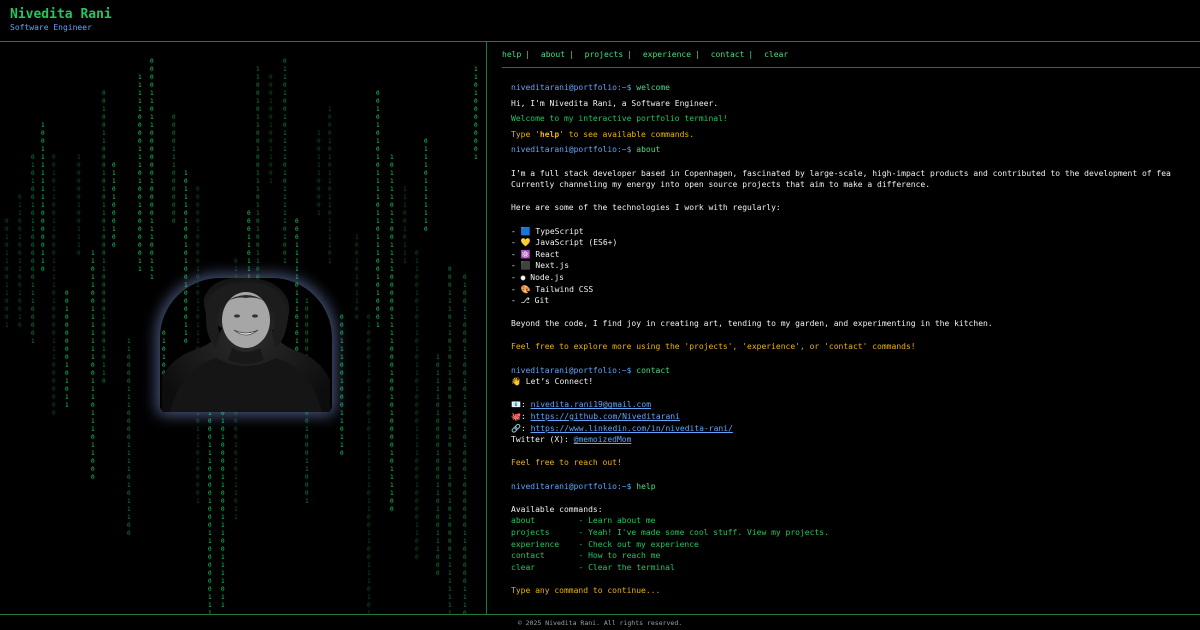 The width and height of the screenshot is (1200, 630). What do you see at coordinates (728, 54) in the screenshot?
I see `nav-contact: contact` at bounding box center [728, 54].